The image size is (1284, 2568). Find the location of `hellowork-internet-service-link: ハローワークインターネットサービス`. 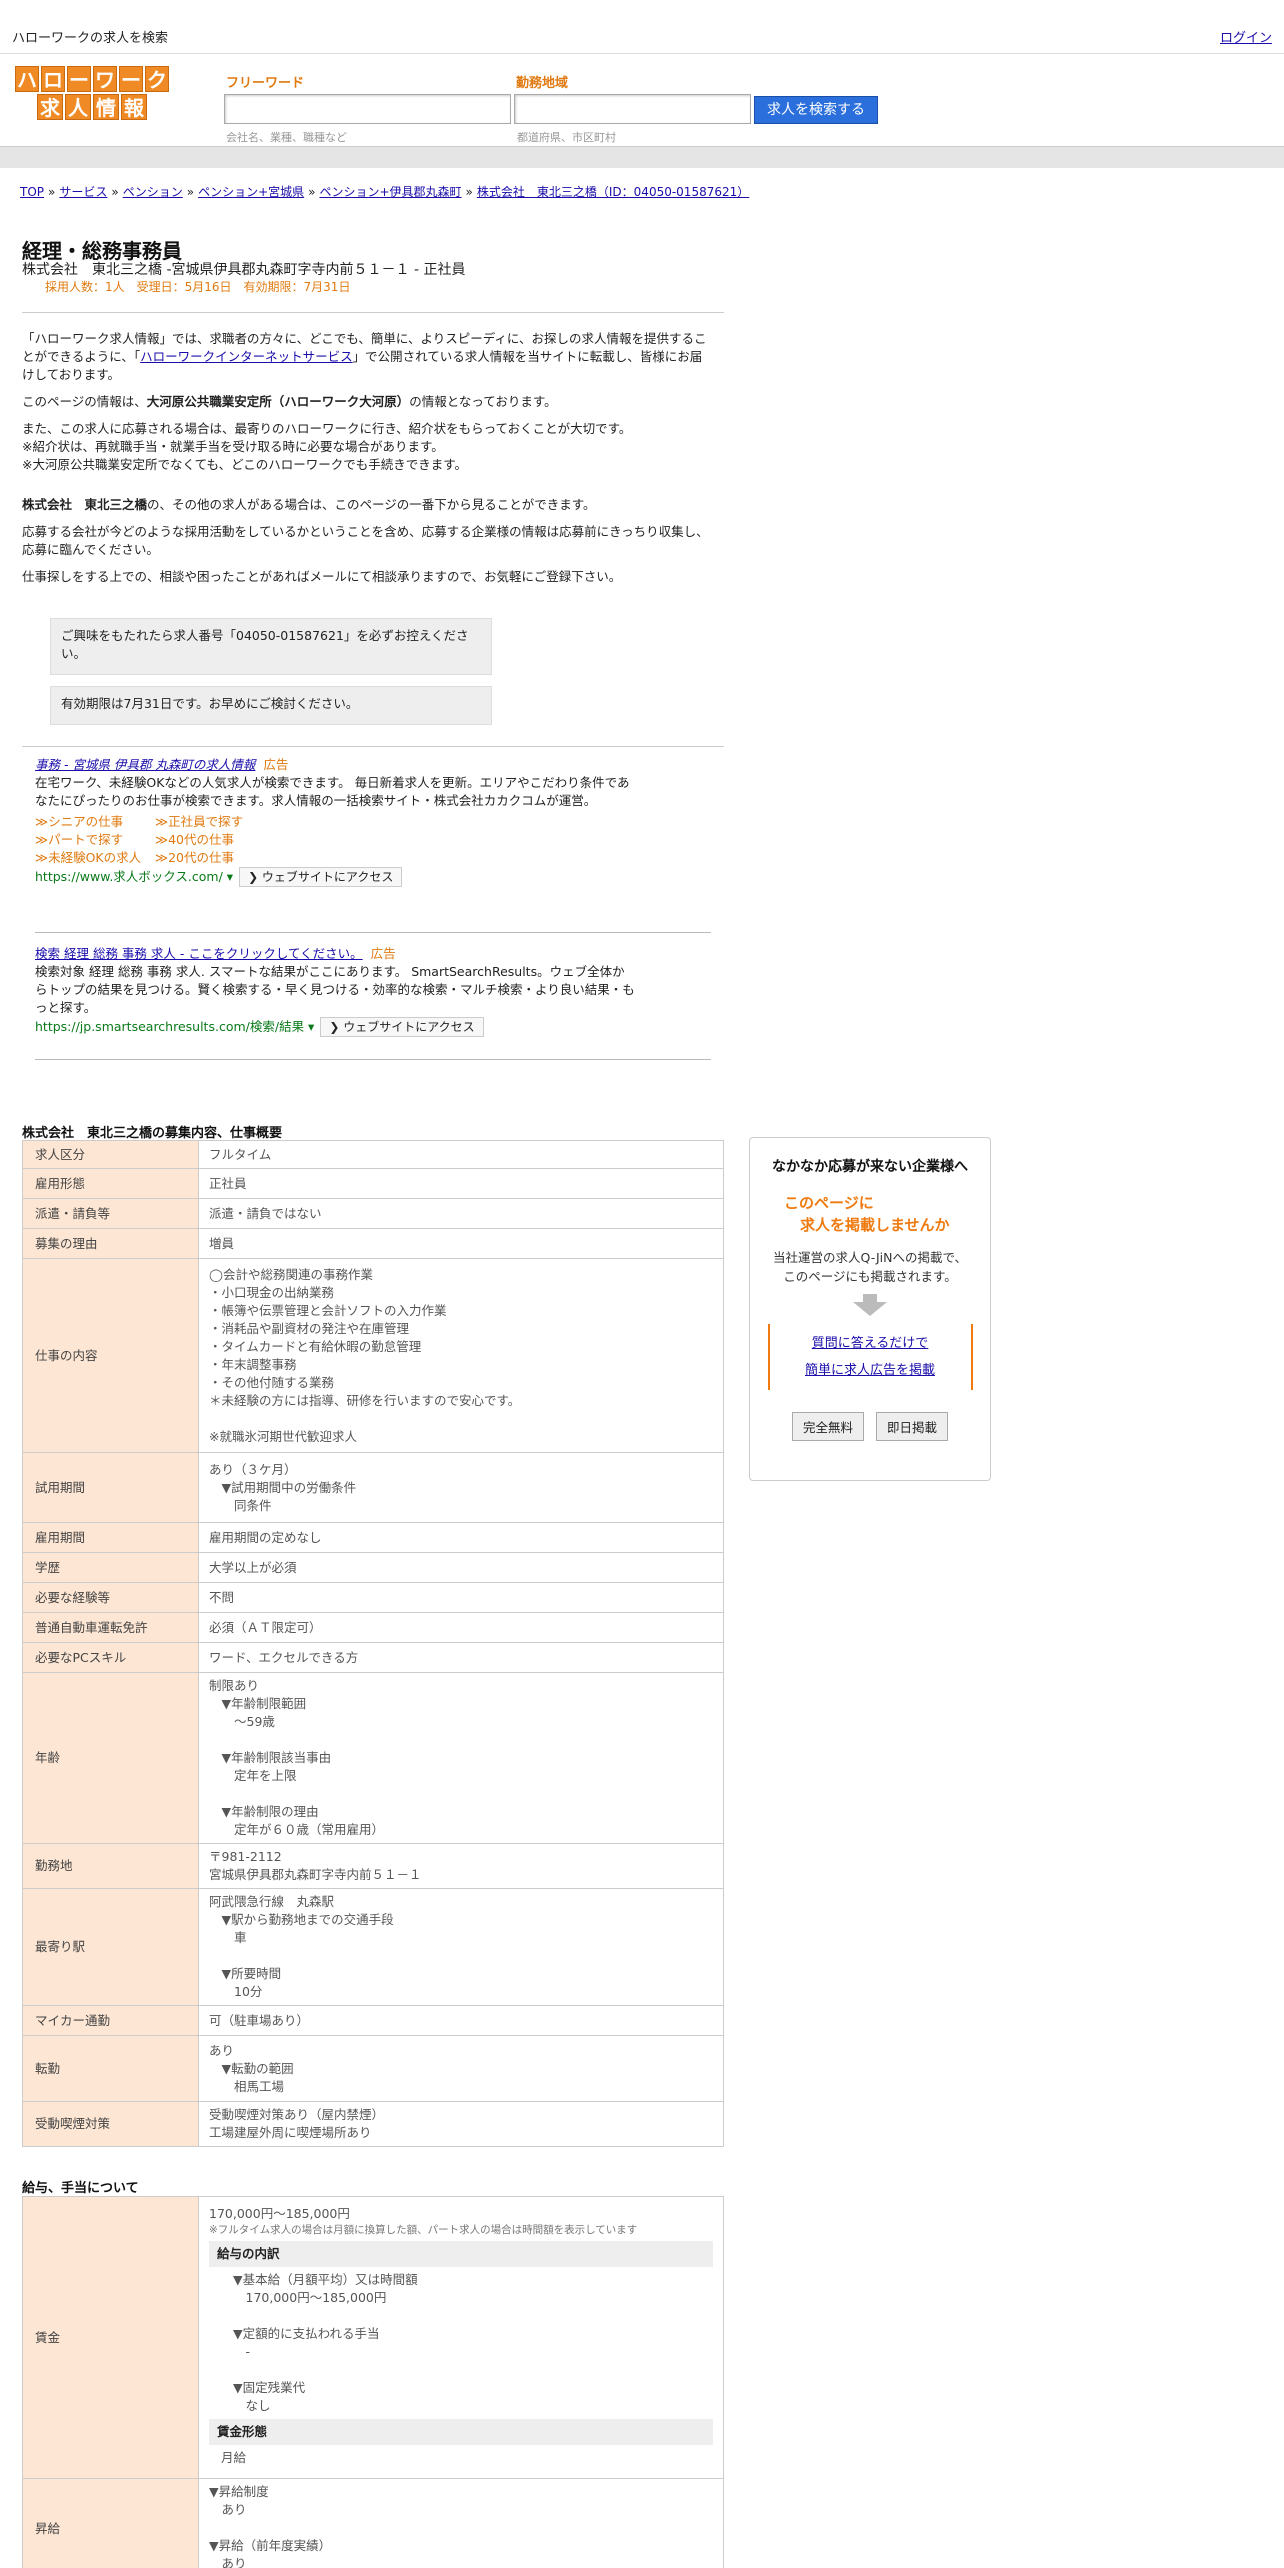

hellowork-internet-service-link: ハローワークインターネットサービス is located at coordinates (246, 356).